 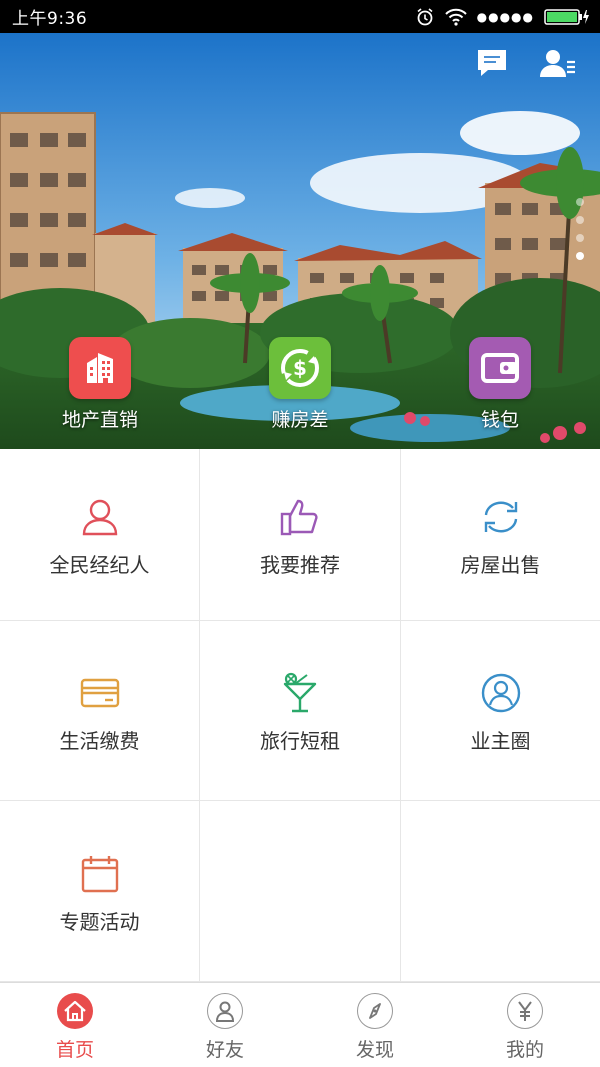 I want to click on quick-action-label: 钱包, so click(x=499, y=420).